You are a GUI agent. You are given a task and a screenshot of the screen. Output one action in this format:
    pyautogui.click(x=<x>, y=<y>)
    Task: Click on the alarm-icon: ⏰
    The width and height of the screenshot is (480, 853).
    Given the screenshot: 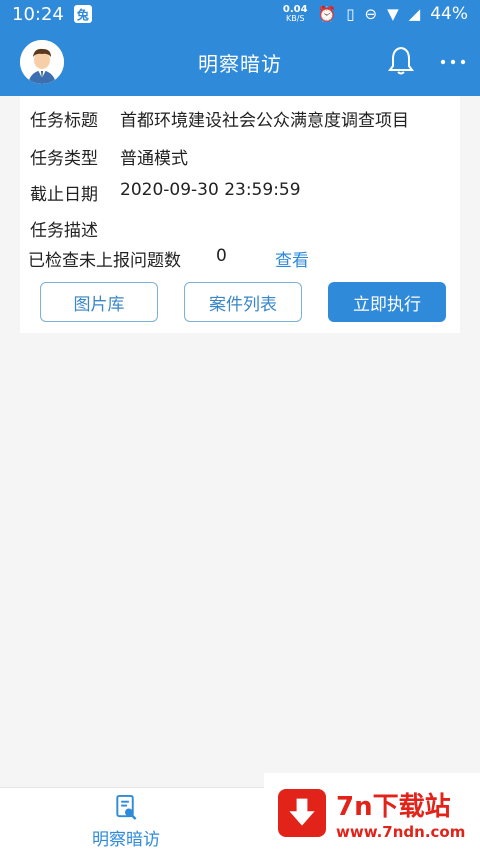 What is the action you would take?
    pyautogui.click(x=327, y=14)
    